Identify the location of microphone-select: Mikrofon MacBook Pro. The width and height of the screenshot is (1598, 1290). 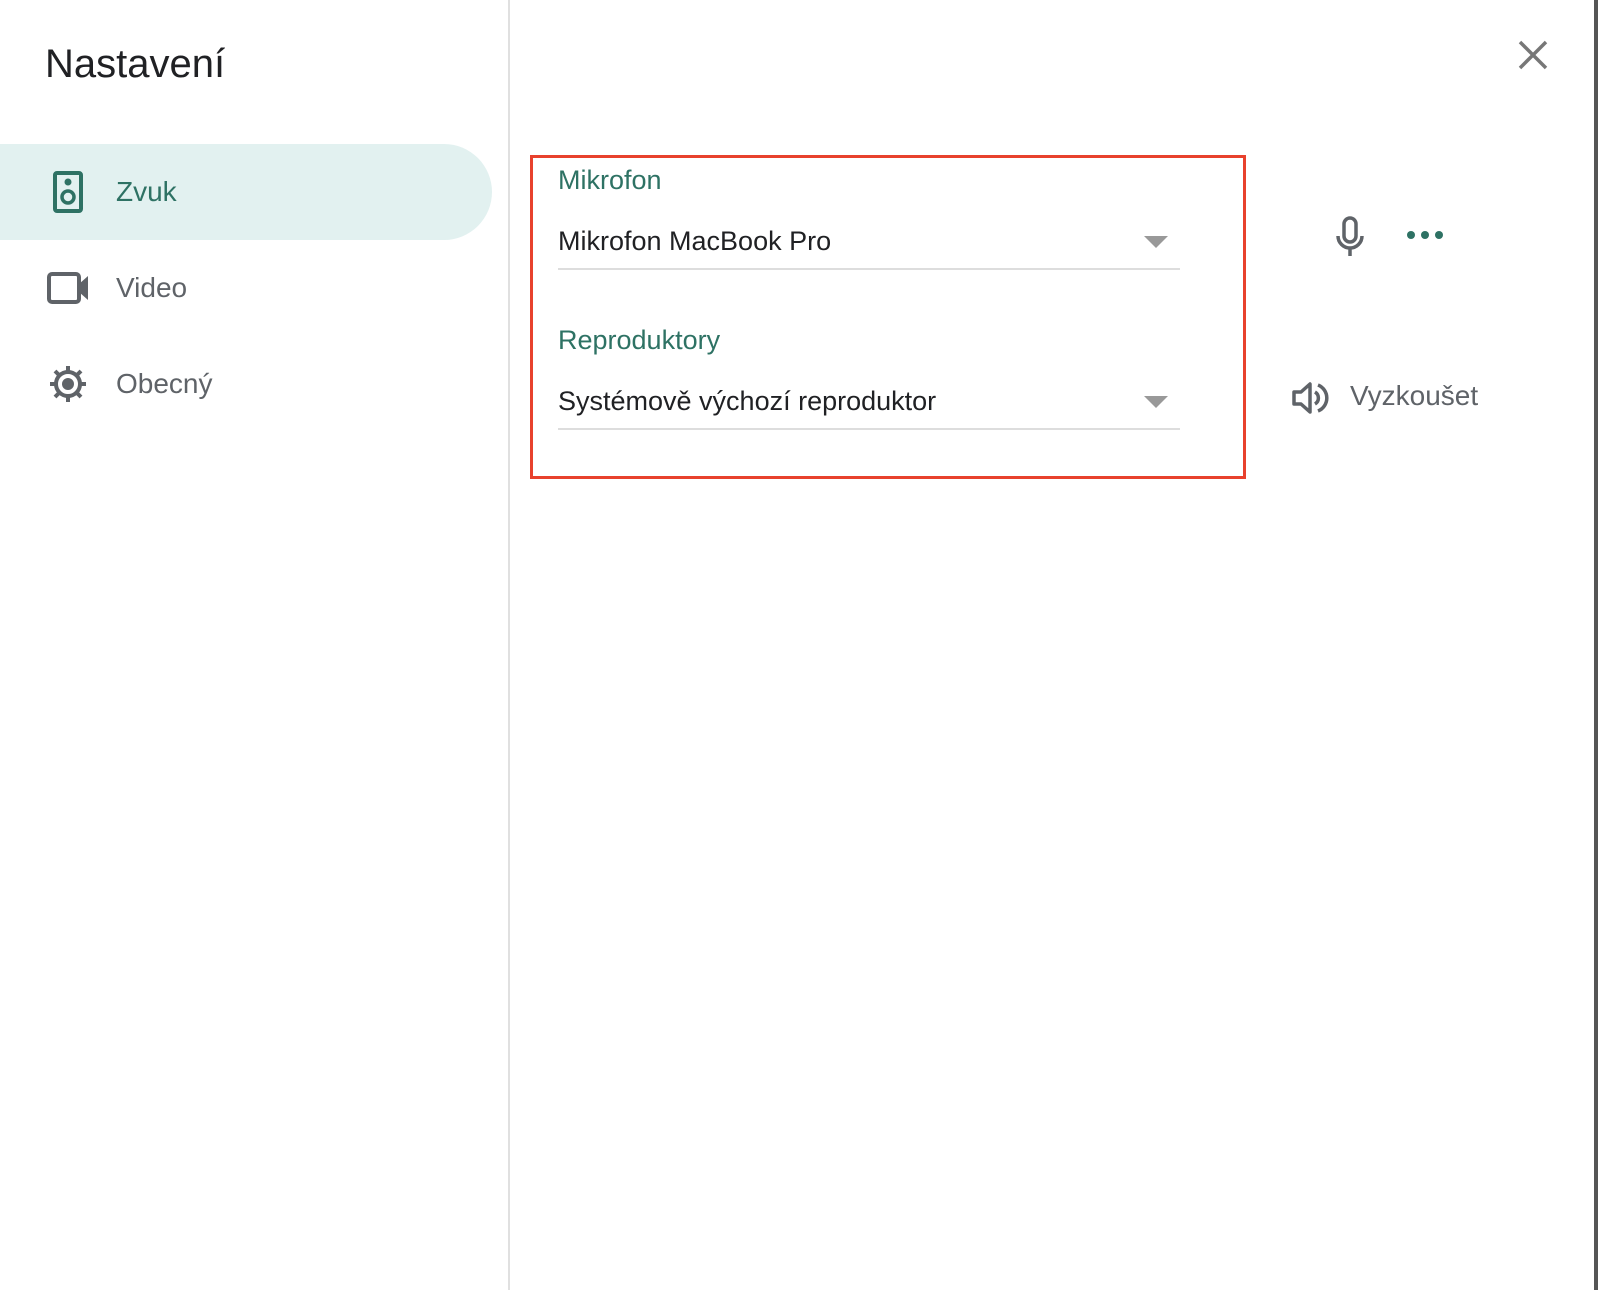
(869, 245).